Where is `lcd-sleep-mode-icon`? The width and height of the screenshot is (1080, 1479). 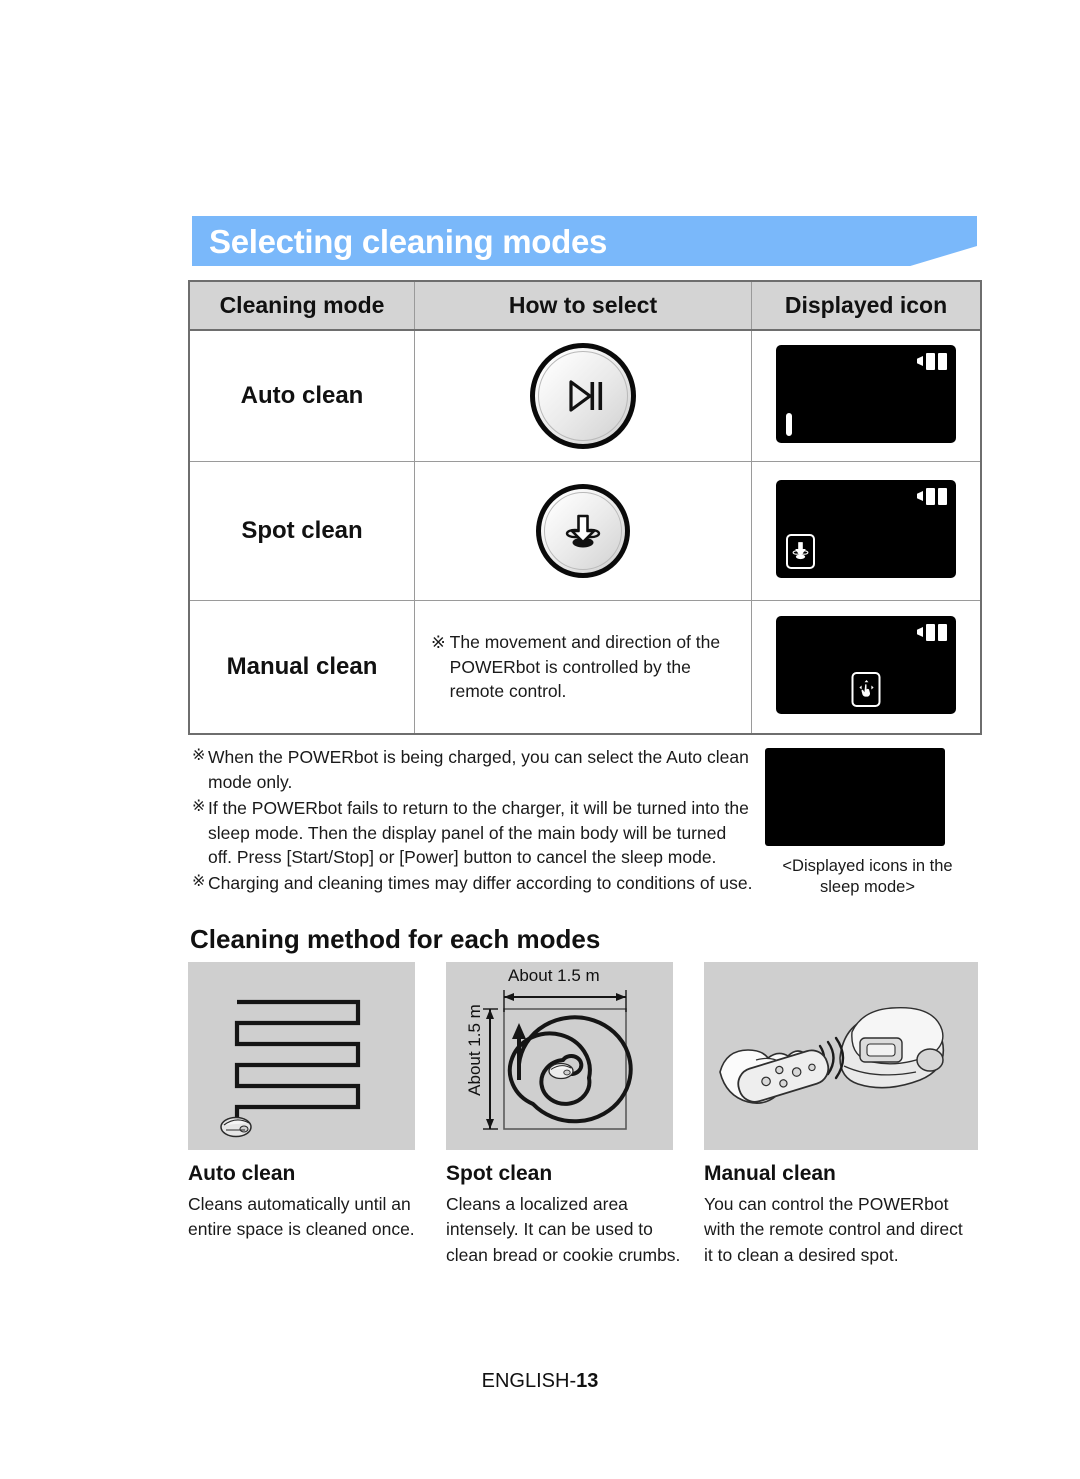
lcd-sleep-mode-icon is located at coordinates (855, 797).